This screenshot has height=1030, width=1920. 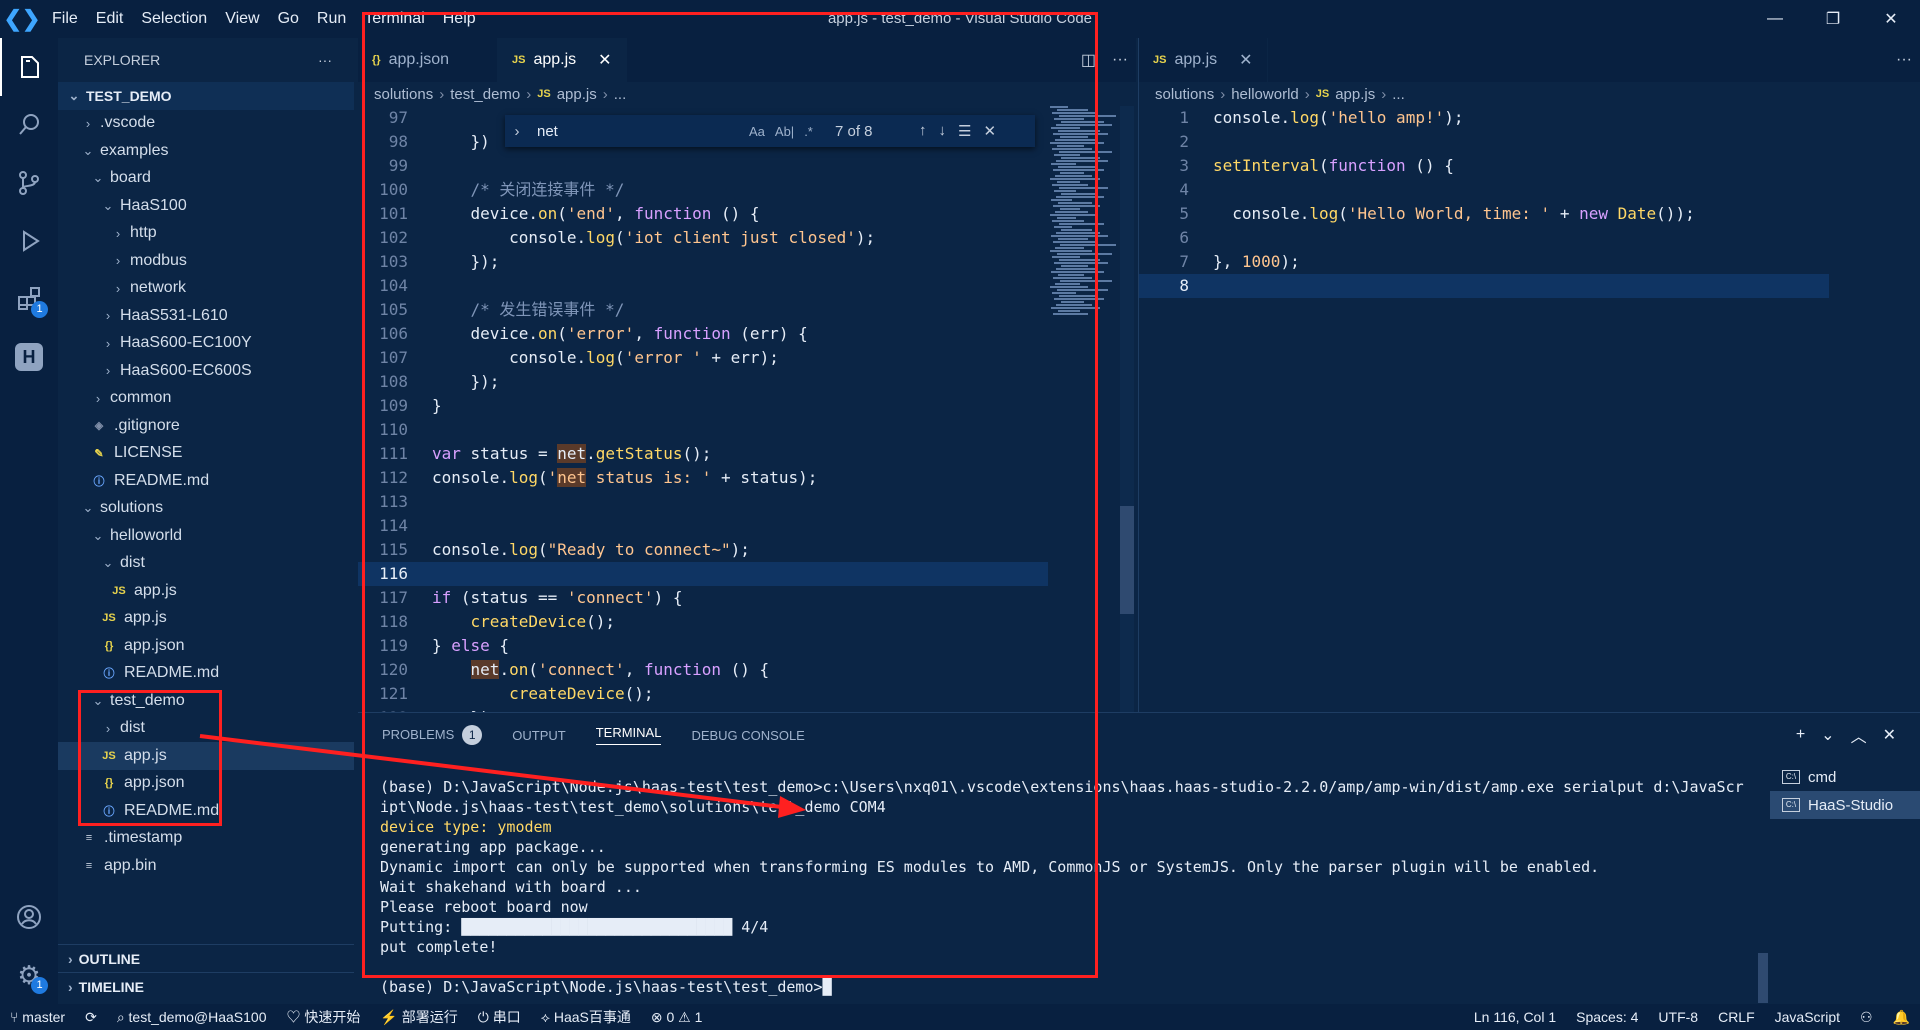 I want to click on status-deploy: ⚡ 部署运行, so click(x=418, y=1017).